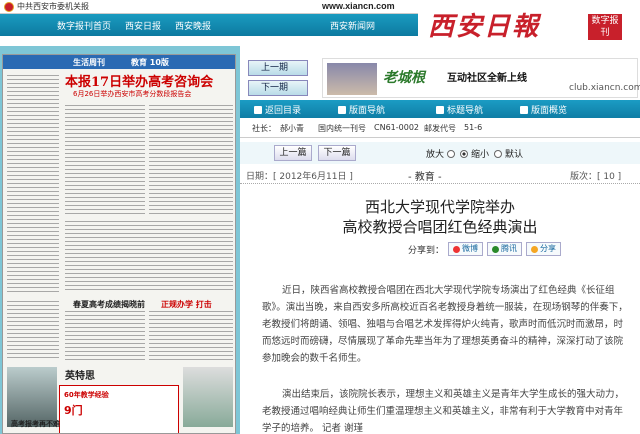  Describe the element at coordinates (404, 78) in the screenshot. I see `banner-title: 老城根` at that location.